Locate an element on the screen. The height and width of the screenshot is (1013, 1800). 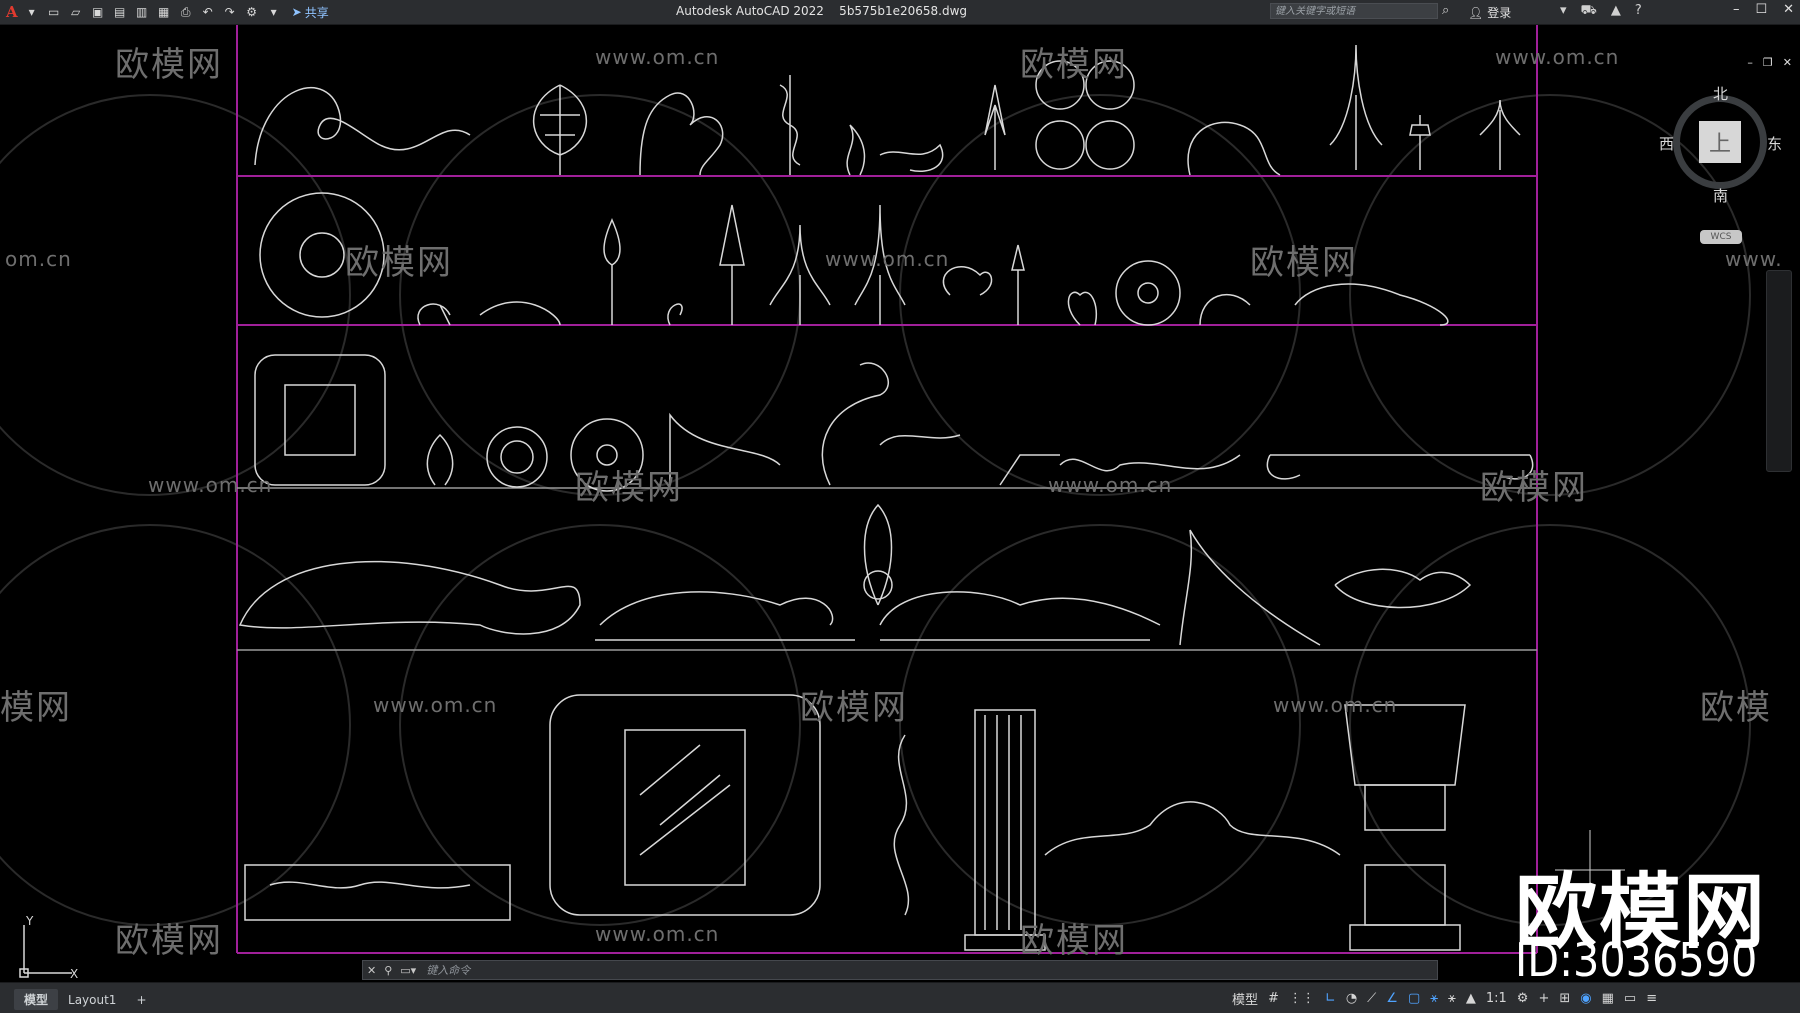
login-button: 👤︎ 登录 is located at coordinates (1489, 12).